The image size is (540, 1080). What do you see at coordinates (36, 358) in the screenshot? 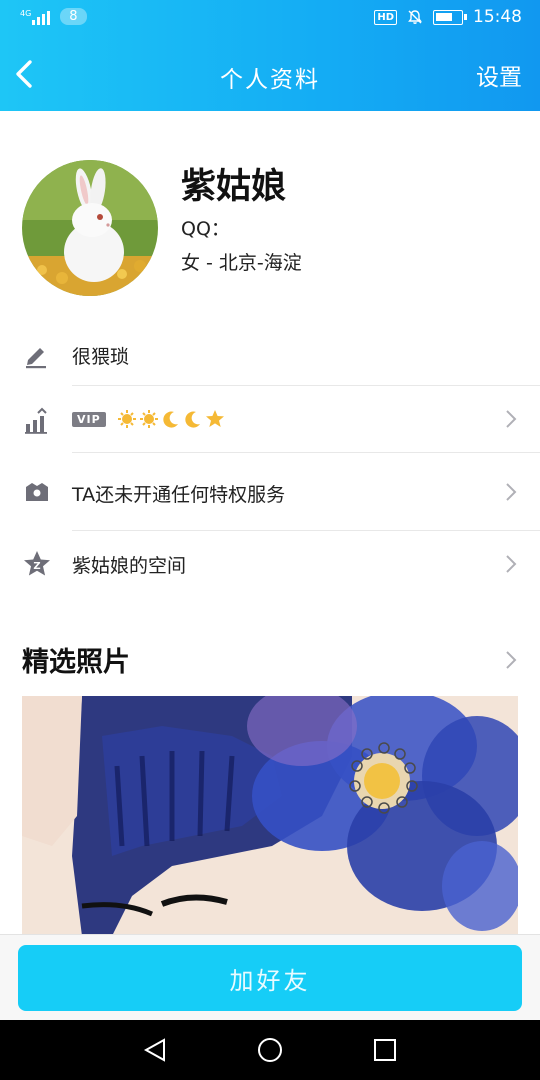
I see `pencil-icon` at bounding box center [36, 358].